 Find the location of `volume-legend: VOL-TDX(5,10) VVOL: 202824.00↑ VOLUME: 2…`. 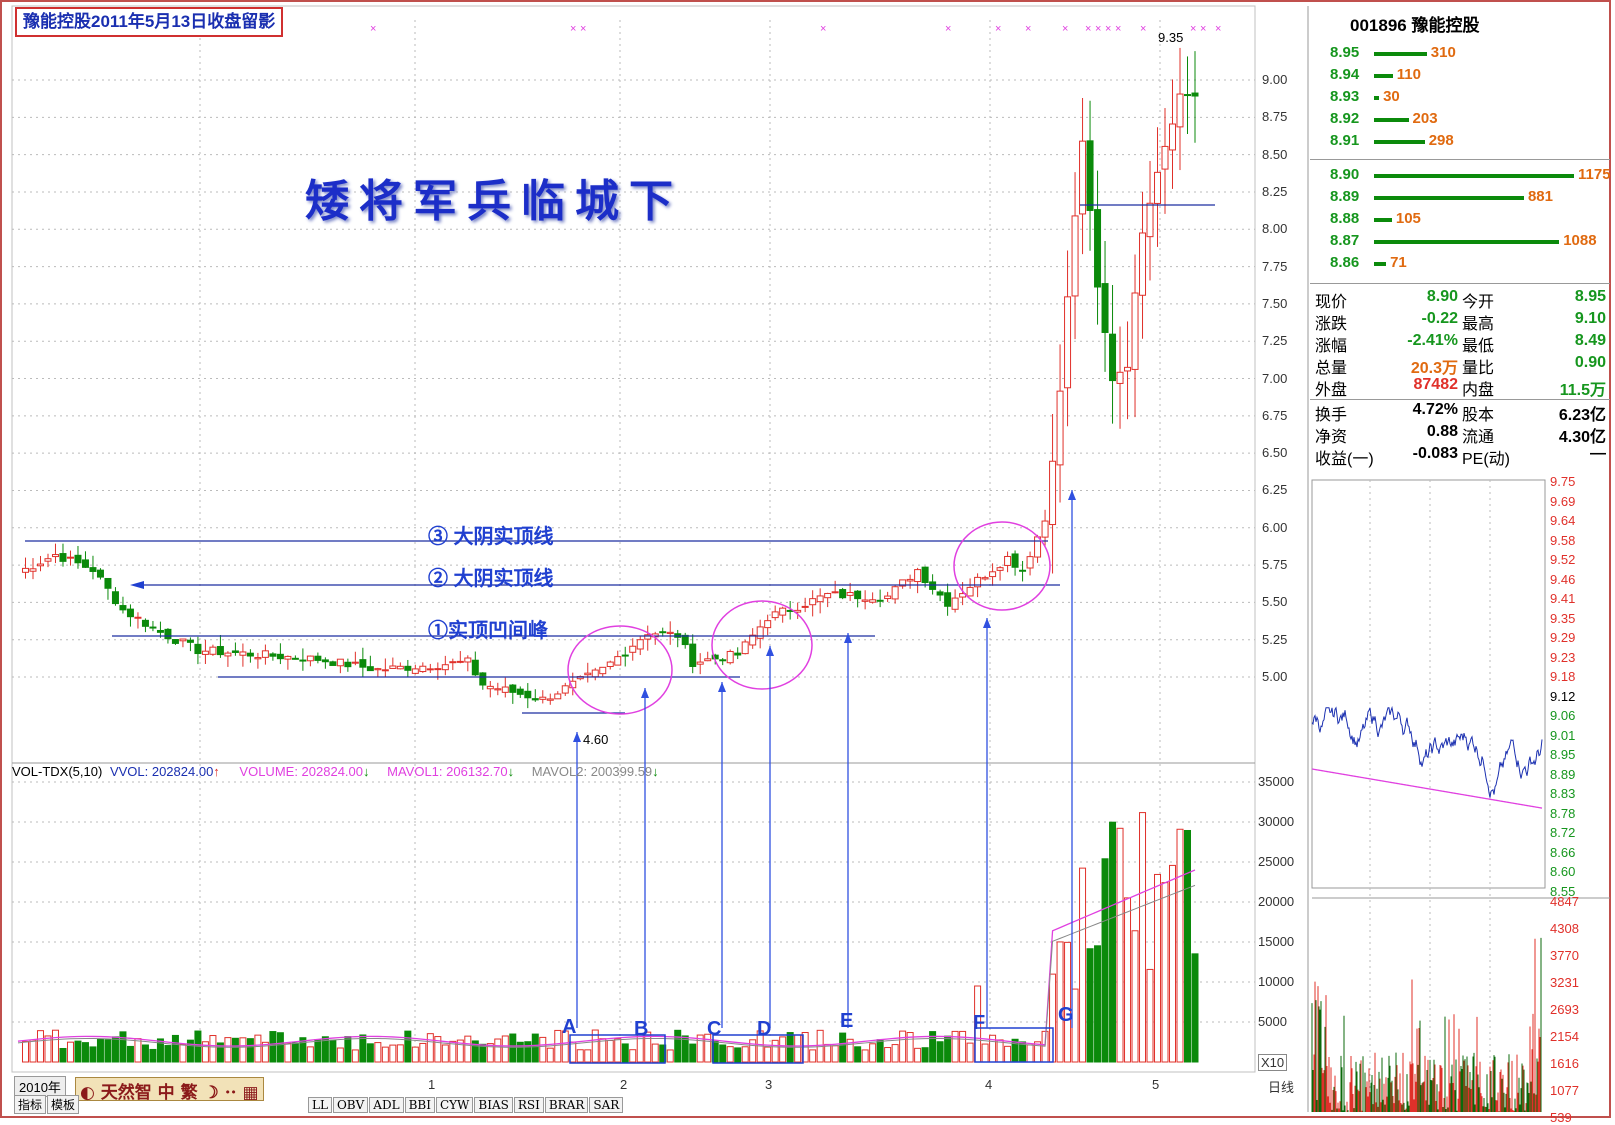

volume-legend: VOL-TDX(5,10) VVOL: 202824.00↑ VOLUME: 2… is located at coordinates (335, 771).